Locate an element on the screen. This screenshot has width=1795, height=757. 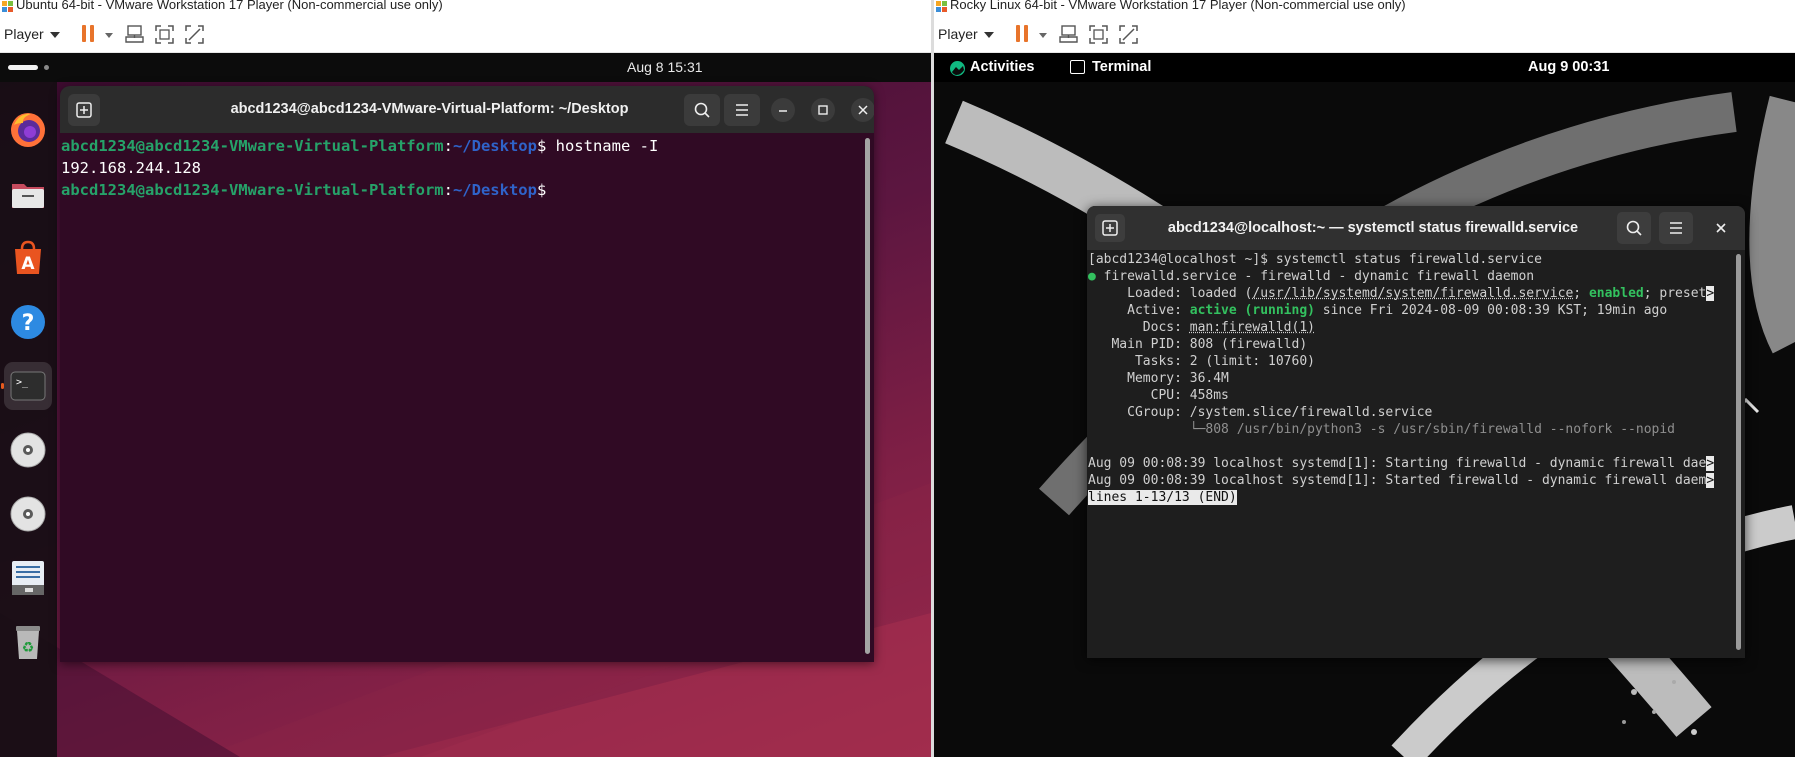
terminal-icon: >_ is located at coordinates (28, 386).